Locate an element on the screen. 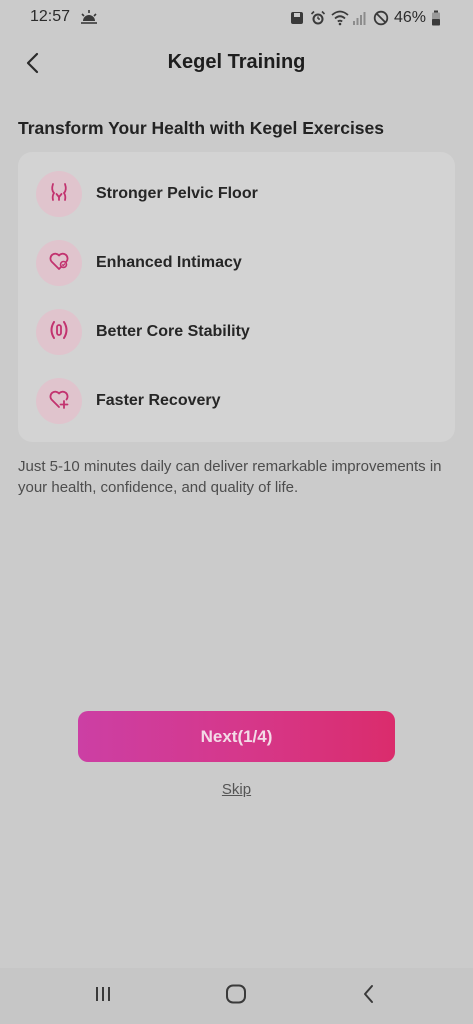 This screenshot has height=1024, width=473. recent-apps-icon is located at coordinates (103, 996).